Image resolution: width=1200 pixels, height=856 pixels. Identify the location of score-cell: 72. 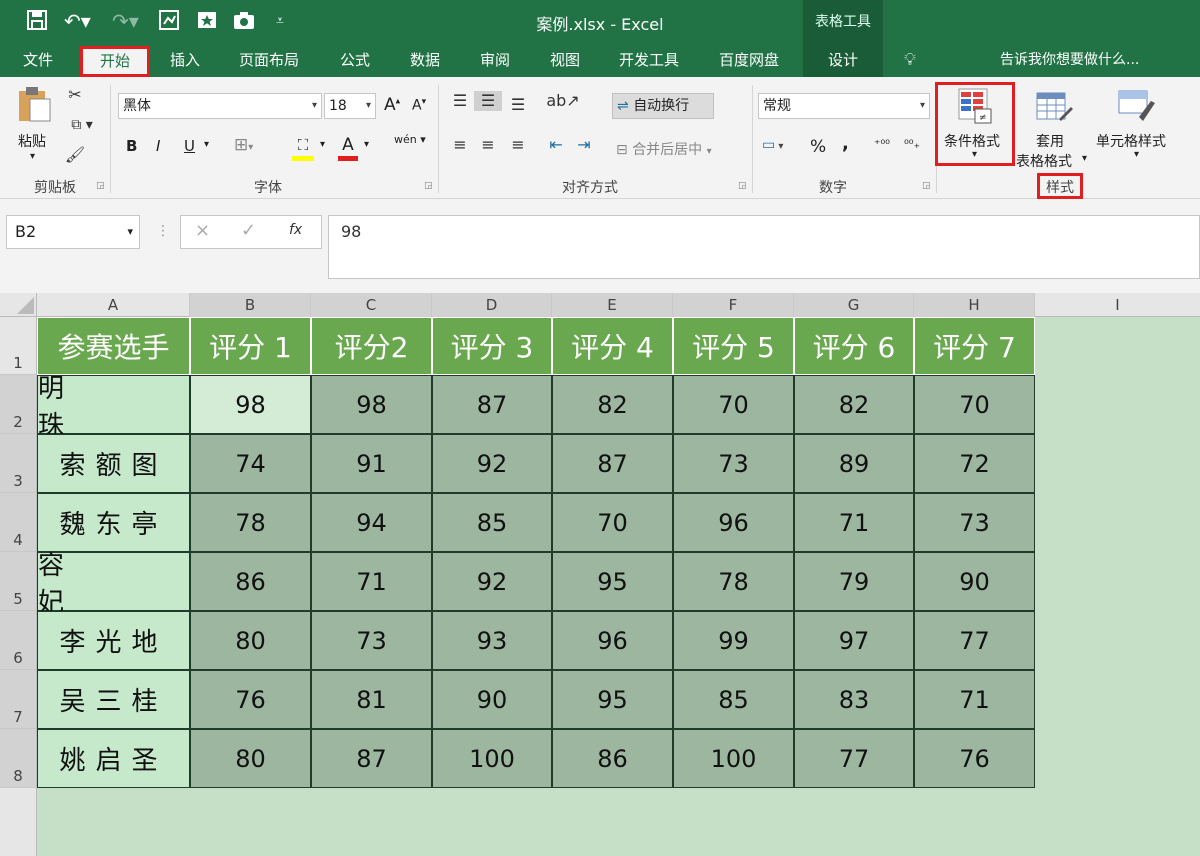
(974, 463).